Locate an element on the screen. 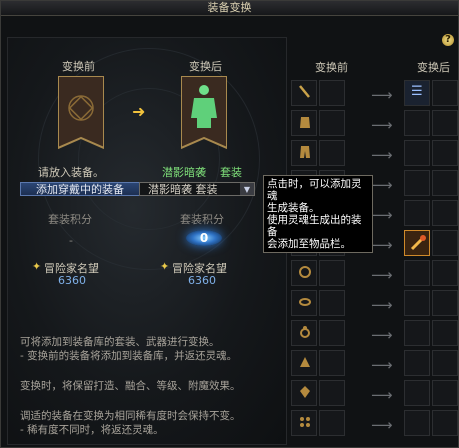 Image resolution: width=459 pixels, height=448 pixels. slot-row-magic-stone: ⟶ is located at coordinates (374, 395).